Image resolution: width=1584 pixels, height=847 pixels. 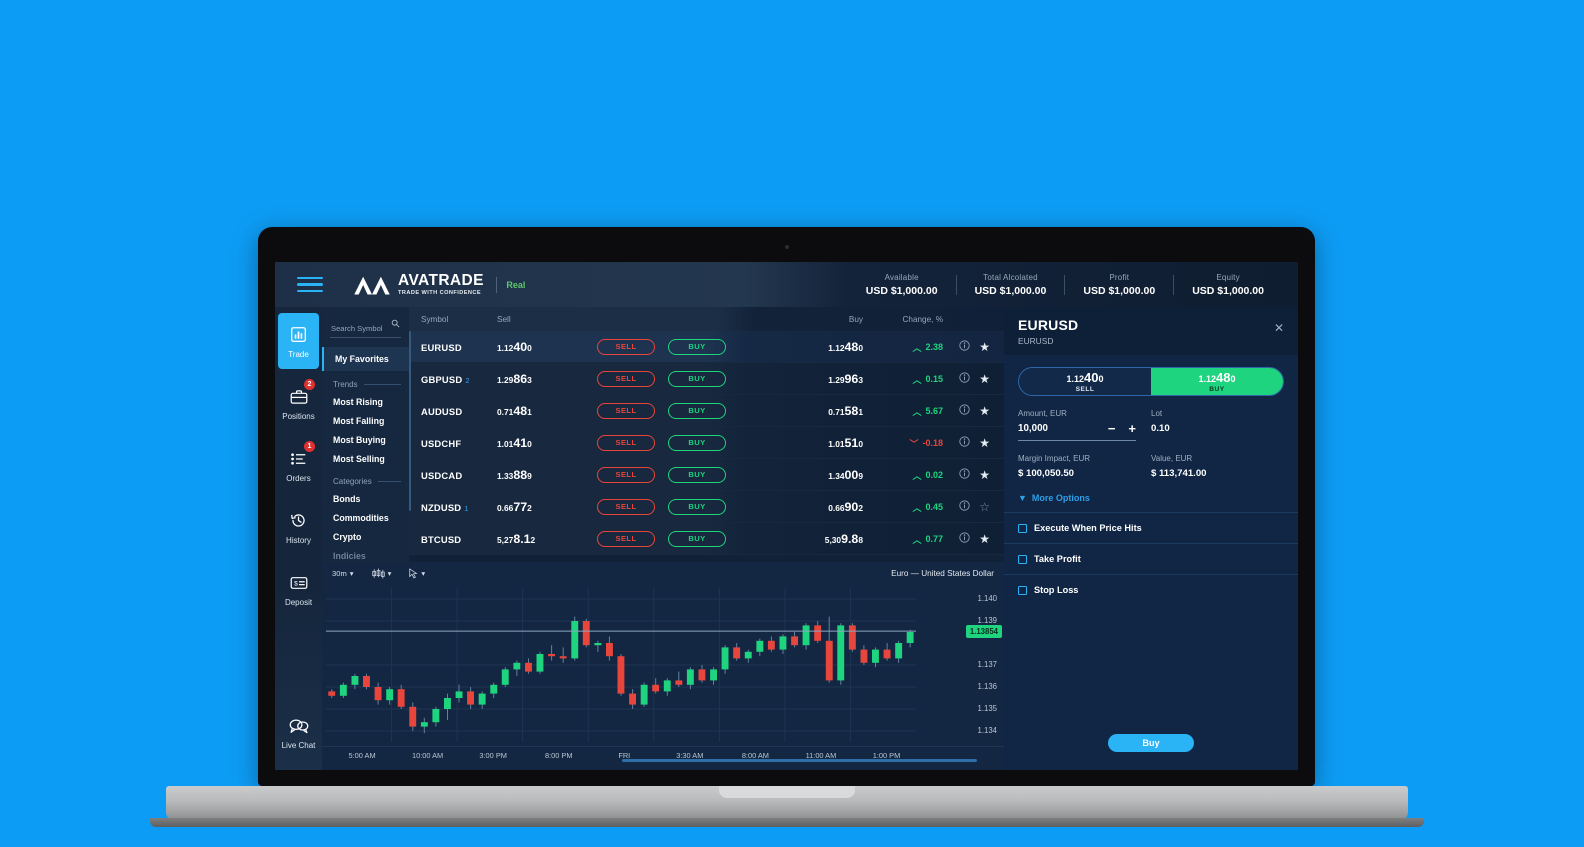 I want to click on sidebar-item-positions: Positions 2, so click(x=298, y=403).